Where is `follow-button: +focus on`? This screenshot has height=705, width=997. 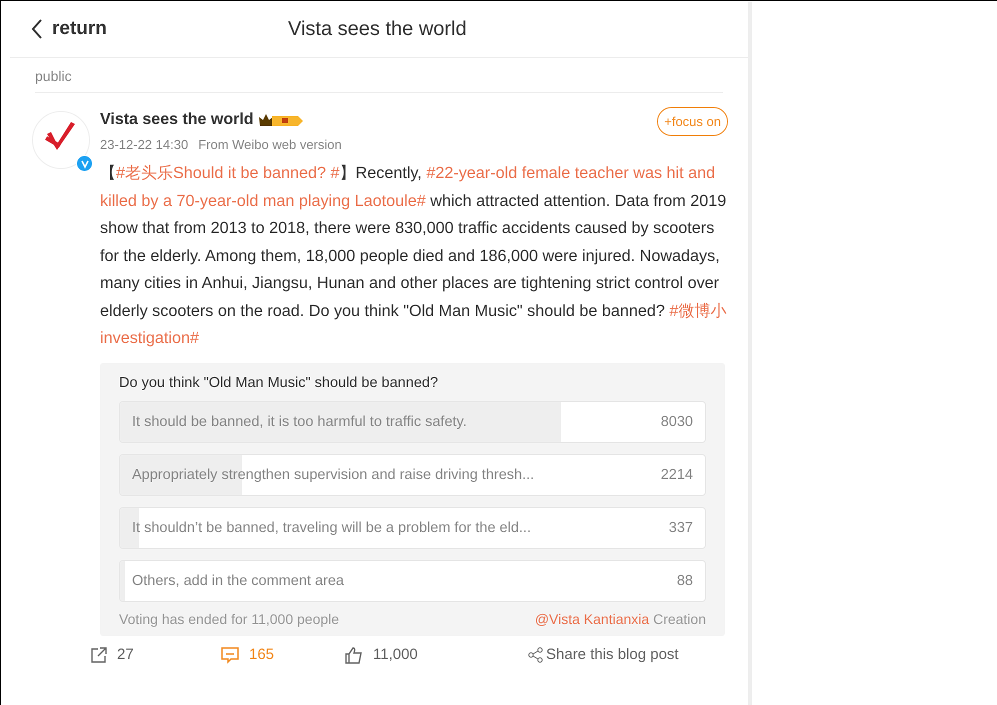 follow-button: +focus on is located at coordinates (692, 121).